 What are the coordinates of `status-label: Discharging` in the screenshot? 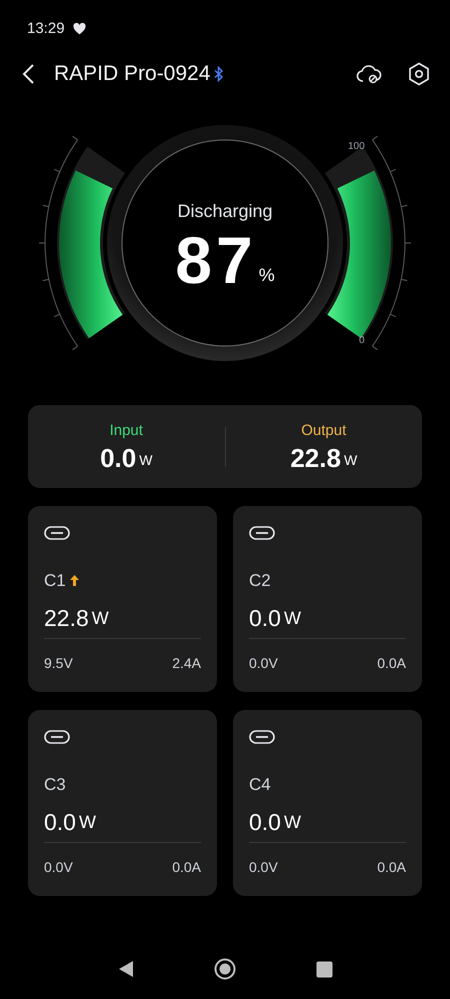 It's located at (225, 211).